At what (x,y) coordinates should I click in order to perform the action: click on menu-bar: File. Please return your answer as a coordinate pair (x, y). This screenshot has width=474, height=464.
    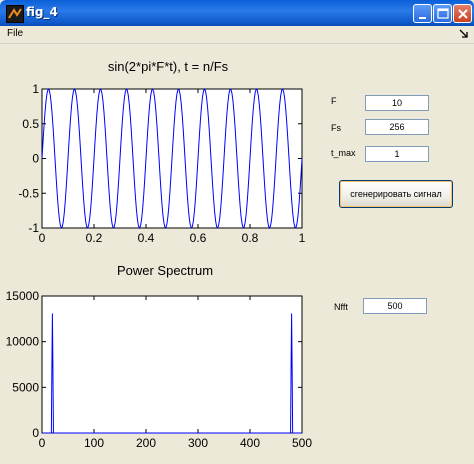
    Looking at the image, I should click on (237, 35).